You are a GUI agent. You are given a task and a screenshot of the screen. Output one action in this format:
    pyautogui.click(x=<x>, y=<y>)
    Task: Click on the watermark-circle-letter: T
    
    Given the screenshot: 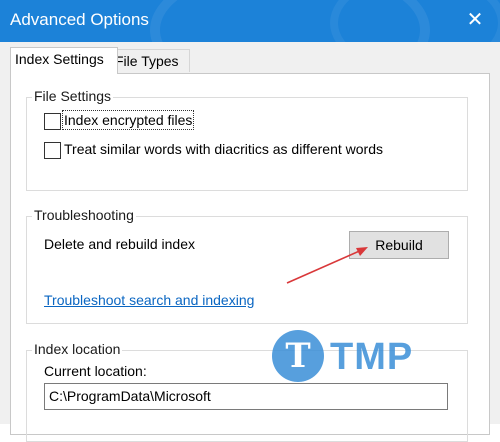 What is the action you would take?
    pyautogui.click(x=298, y=356)
    